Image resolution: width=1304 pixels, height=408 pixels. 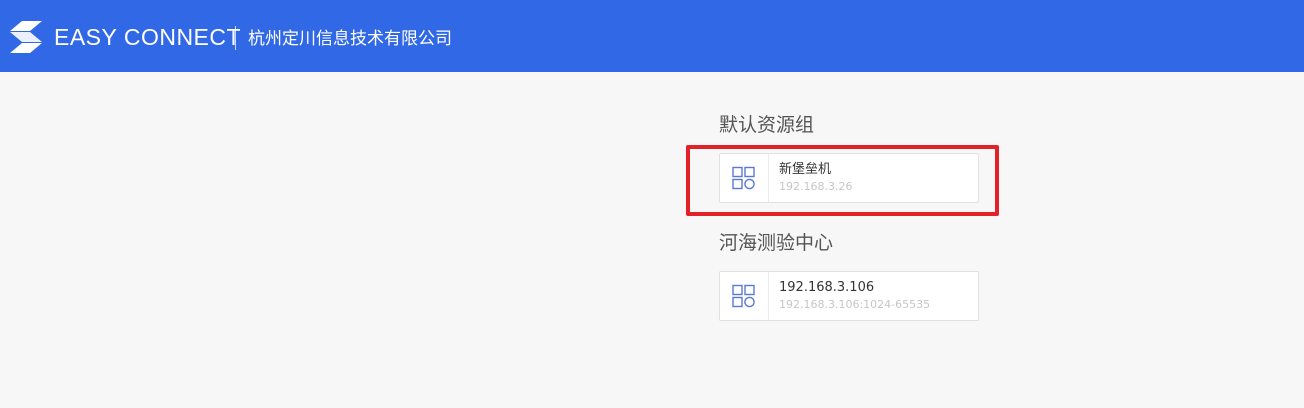 I want to click on resource-card-bastion: 新堡垒机 192.168.3.26, so click(x=849, y=178).